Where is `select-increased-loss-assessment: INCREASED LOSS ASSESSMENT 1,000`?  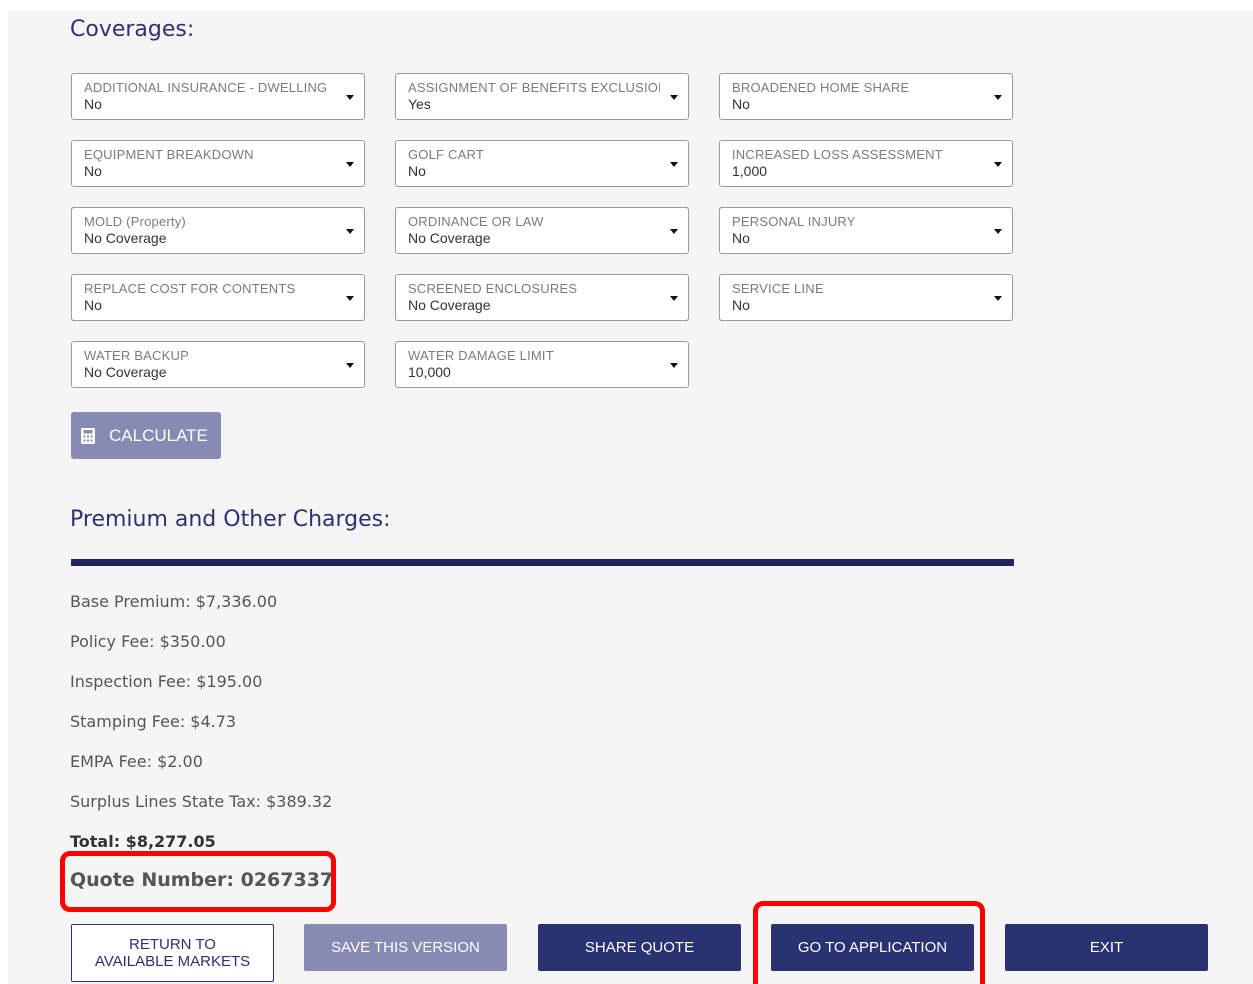
select-increased-loss-assessment: INCREASED LOSS ASSESSMENT 1,000 is located at coordinates (866, 163).